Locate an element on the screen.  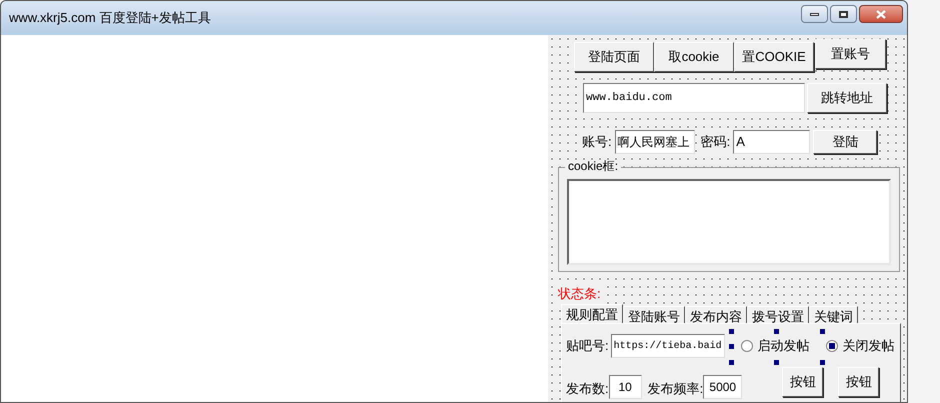
radio-label: 启动发帖 is located at coordinates (784, 346).